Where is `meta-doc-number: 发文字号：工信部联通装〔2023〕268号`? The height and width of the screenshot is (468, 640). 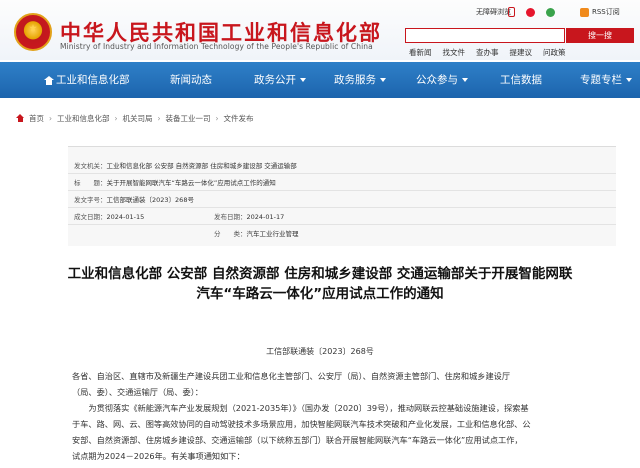 meta-doc-number: 发文字号：工信部联通装〔2023〕268号 is located at coordinates (134, 200).